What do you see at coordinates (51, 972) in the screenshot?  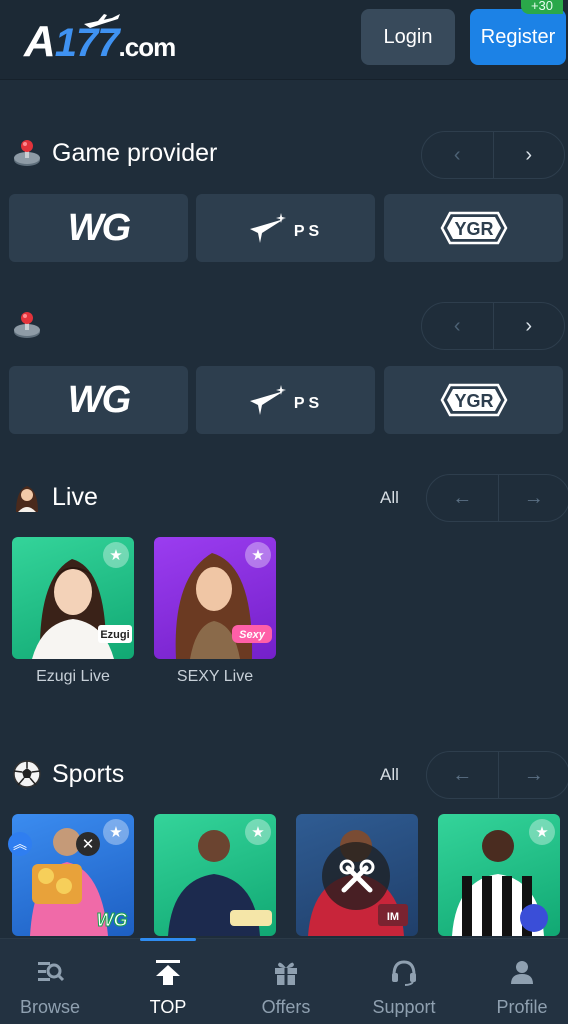 I see `browse-icon` at bounding box center [51, 972].